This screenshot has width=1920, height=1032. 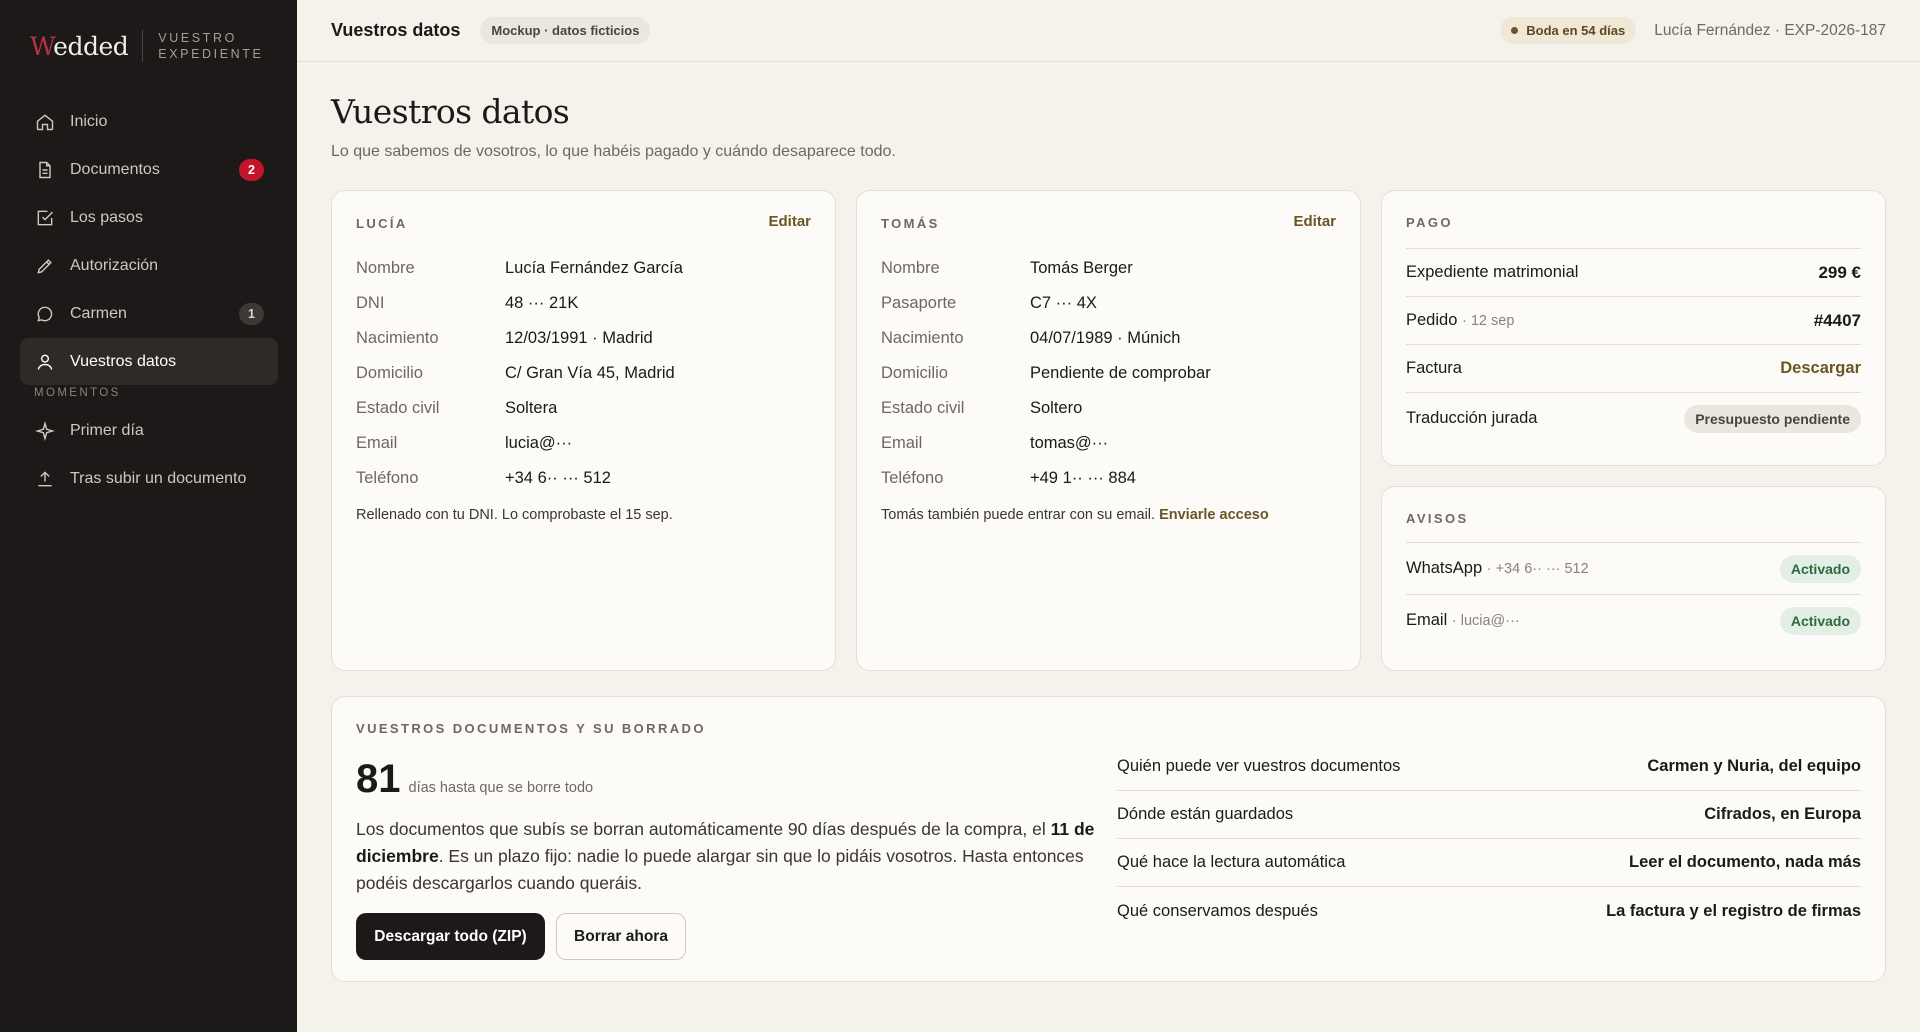 I want to click on detail-row-nombre: Nombre Tomás Berger, so click(x=1007, y=268).